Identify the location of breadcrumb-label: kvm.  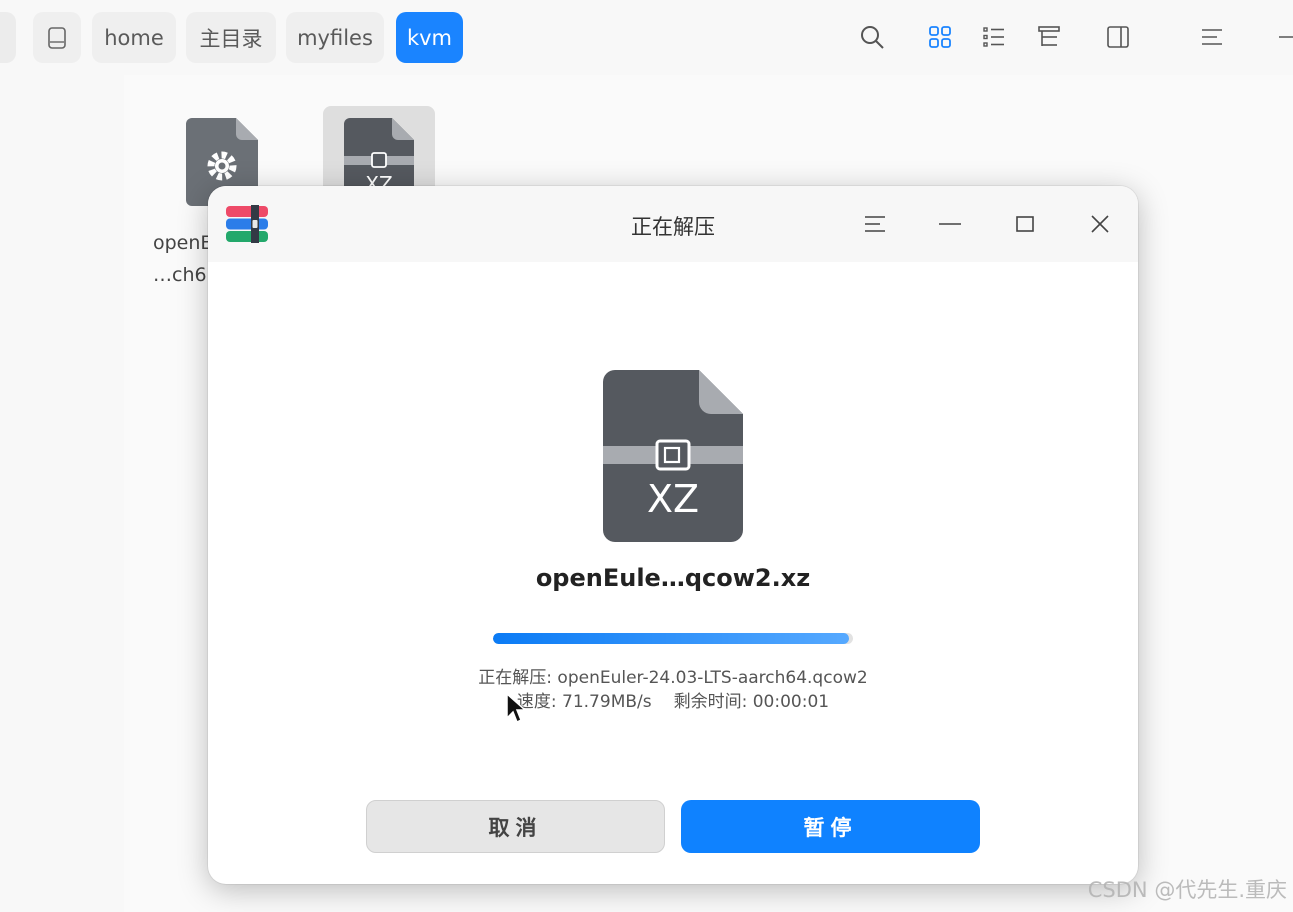
(429, 37).